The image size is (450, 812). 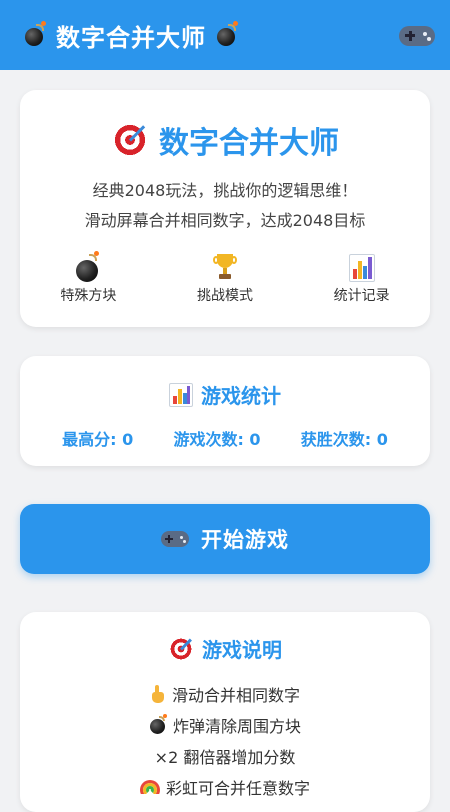 What do you see at coordinates (235, 695) in the screenshot?
I see `instruction-text: 滑动合并相同数字` at bounding box center [235, 695].